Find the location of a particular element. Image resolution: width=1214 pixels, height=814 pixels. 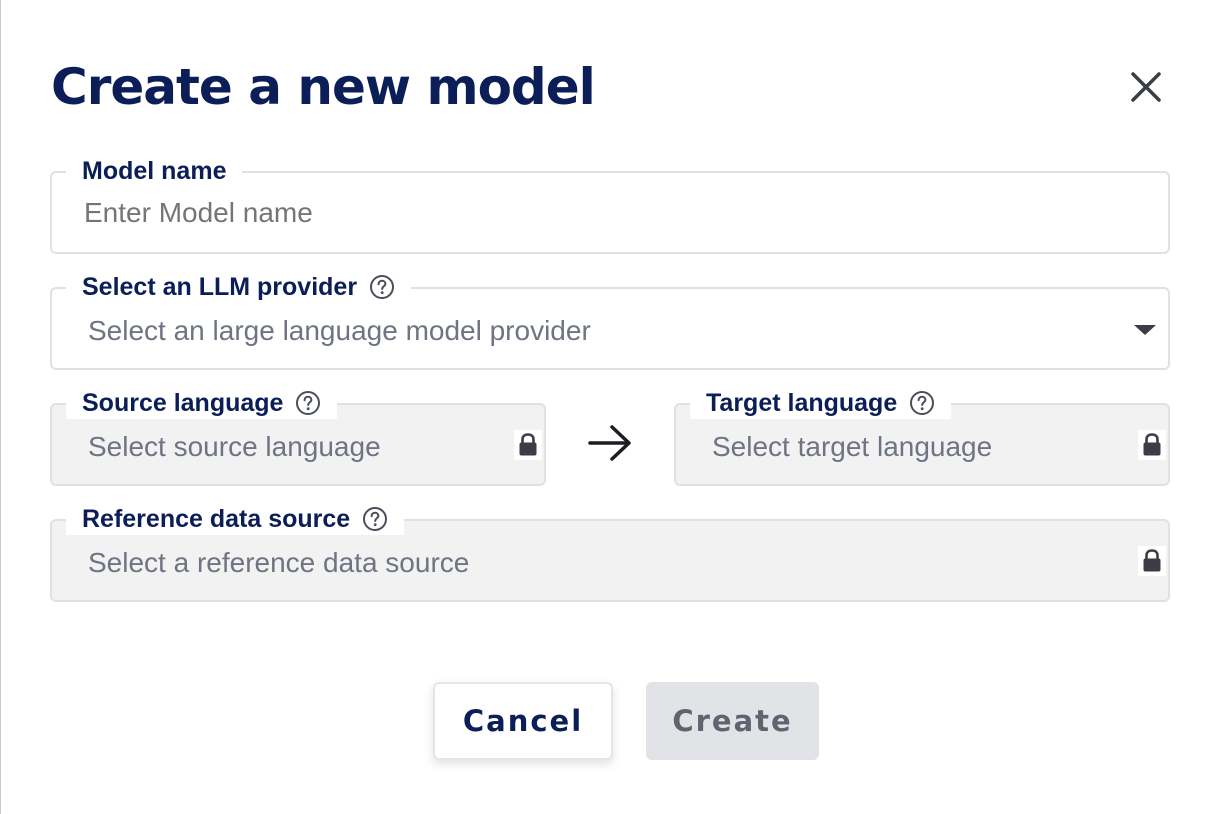

reference-data-source-label: Reference data source is located at coordinates (235, 519).